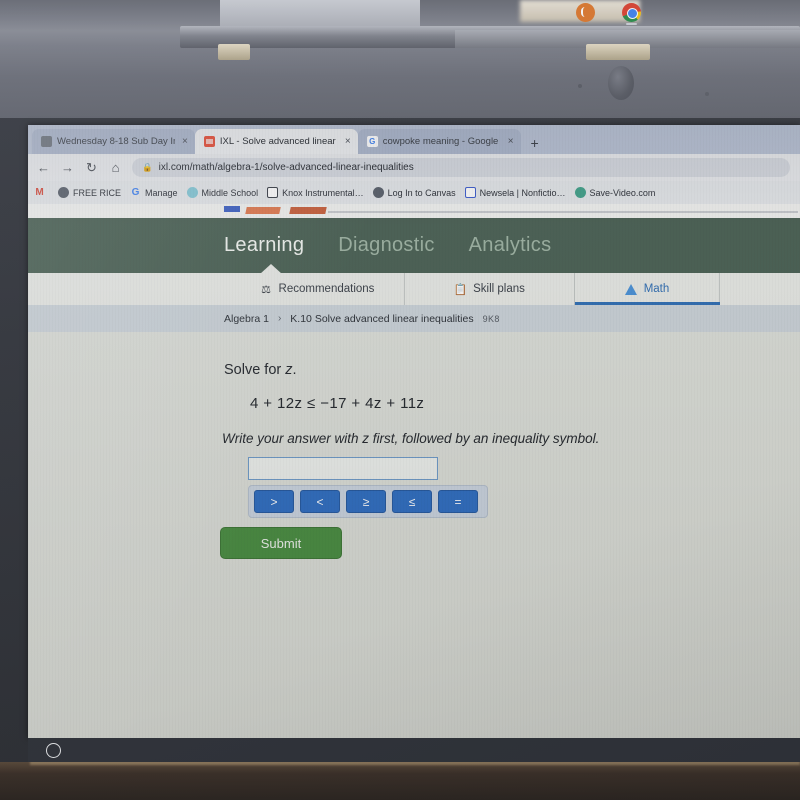 The width and height of the screenshot is (800, 800). What do you see at coordinates (580, 86) in the screenshot?
I see `webcam-mic-dot-left` at bounding box center [580, 86].